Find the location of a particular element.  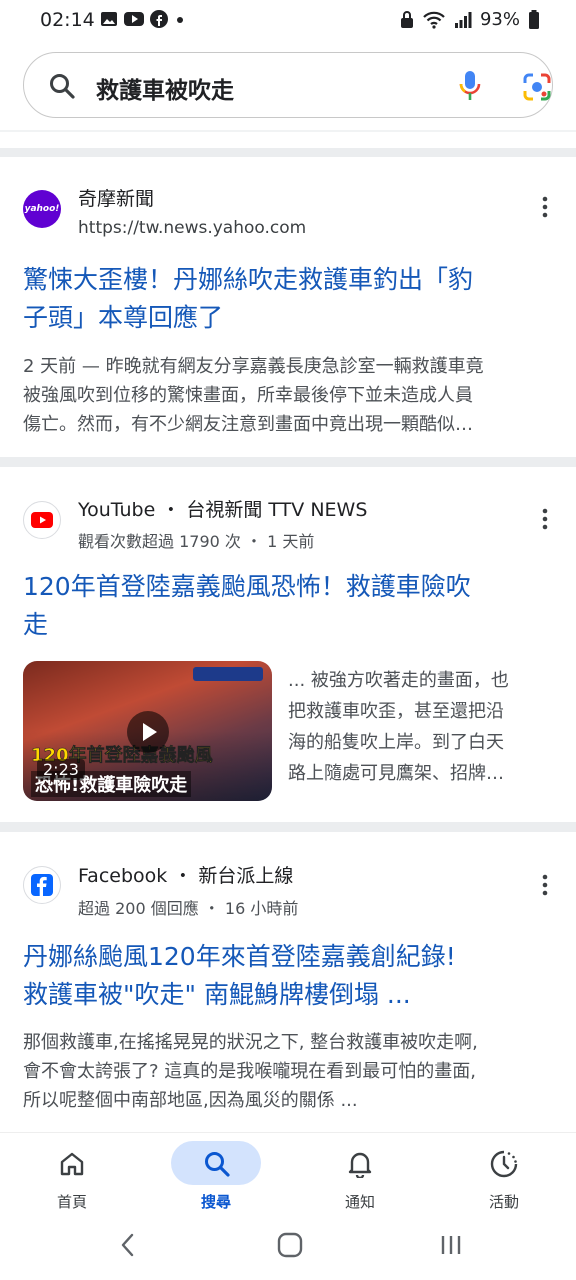

youtube-icon is located at coordinates (42, 520).